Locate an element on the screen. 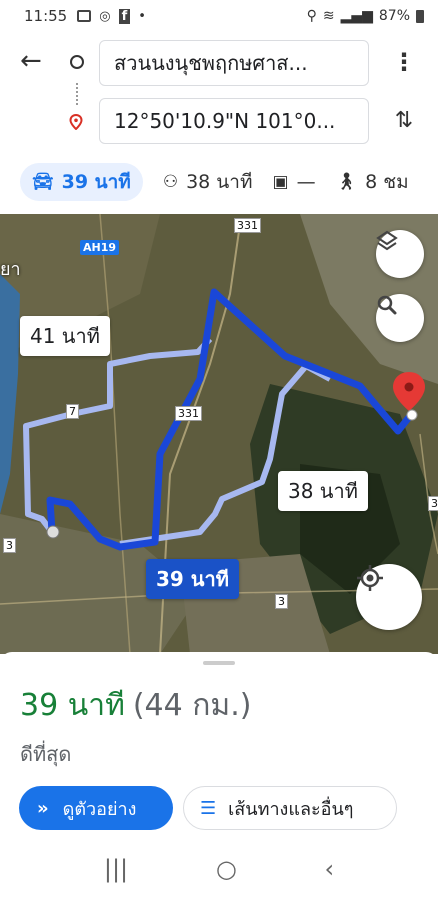 Image resolution: width=438 pixels, height=900 pixels. image-icon is located at coordinates (84, 16).